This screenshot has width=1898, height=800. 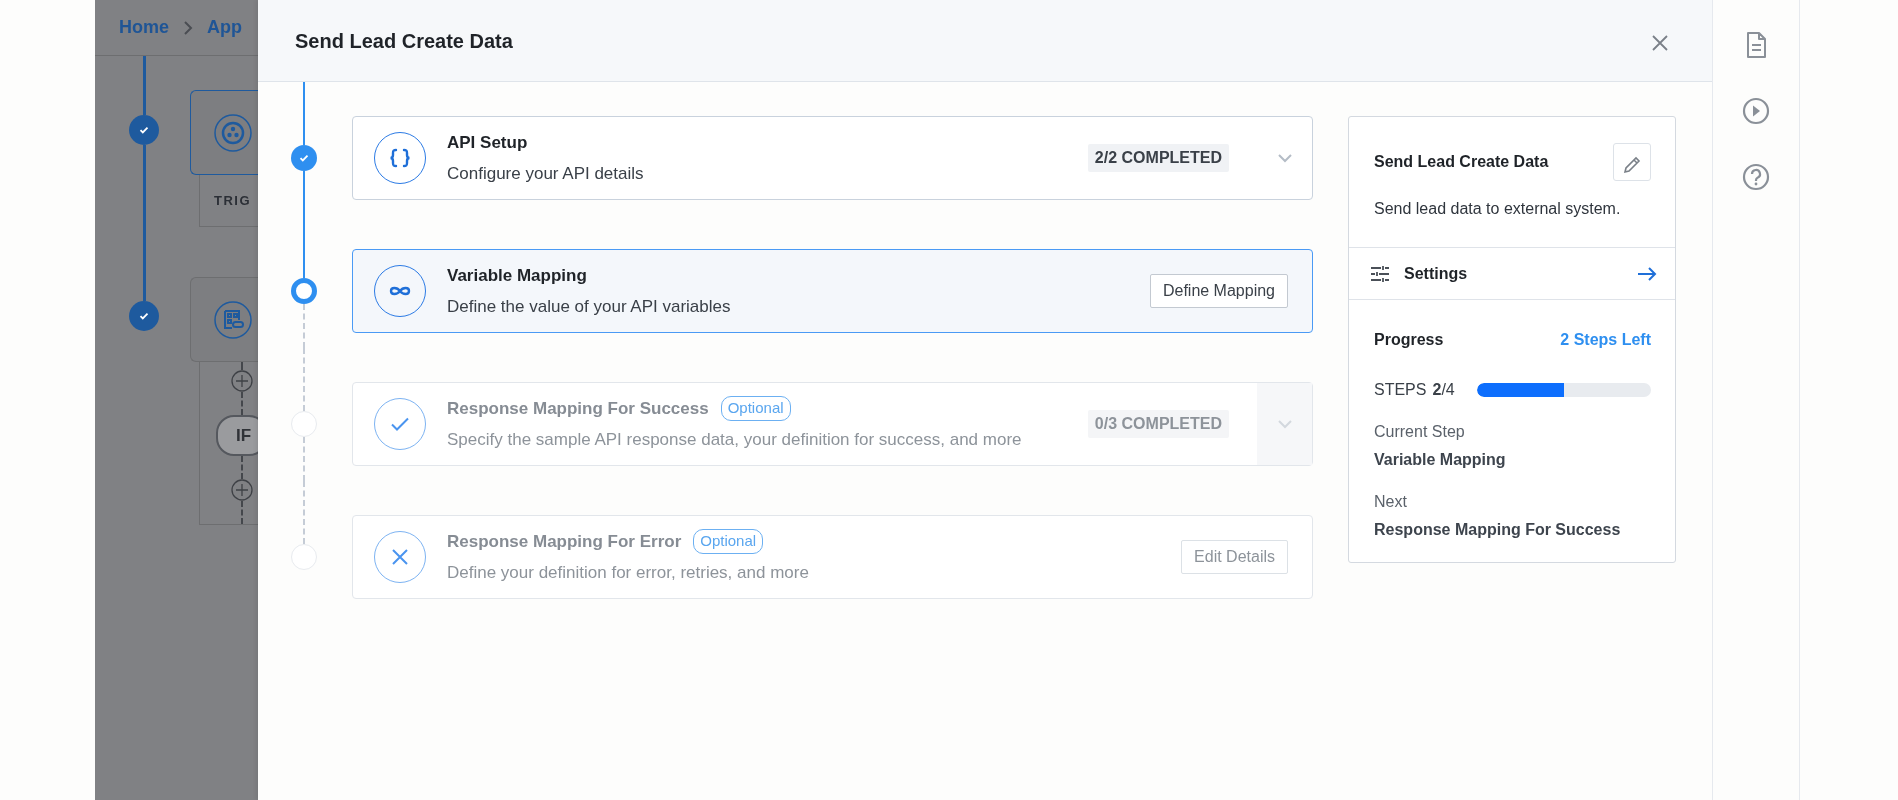 What do you see at coordinates (832, 557) in the screenshot?
I see `step-card: Response Mapping For Error Optional Define your definition for error, retries, and more Edit Details` at bounding box center [832, 557].